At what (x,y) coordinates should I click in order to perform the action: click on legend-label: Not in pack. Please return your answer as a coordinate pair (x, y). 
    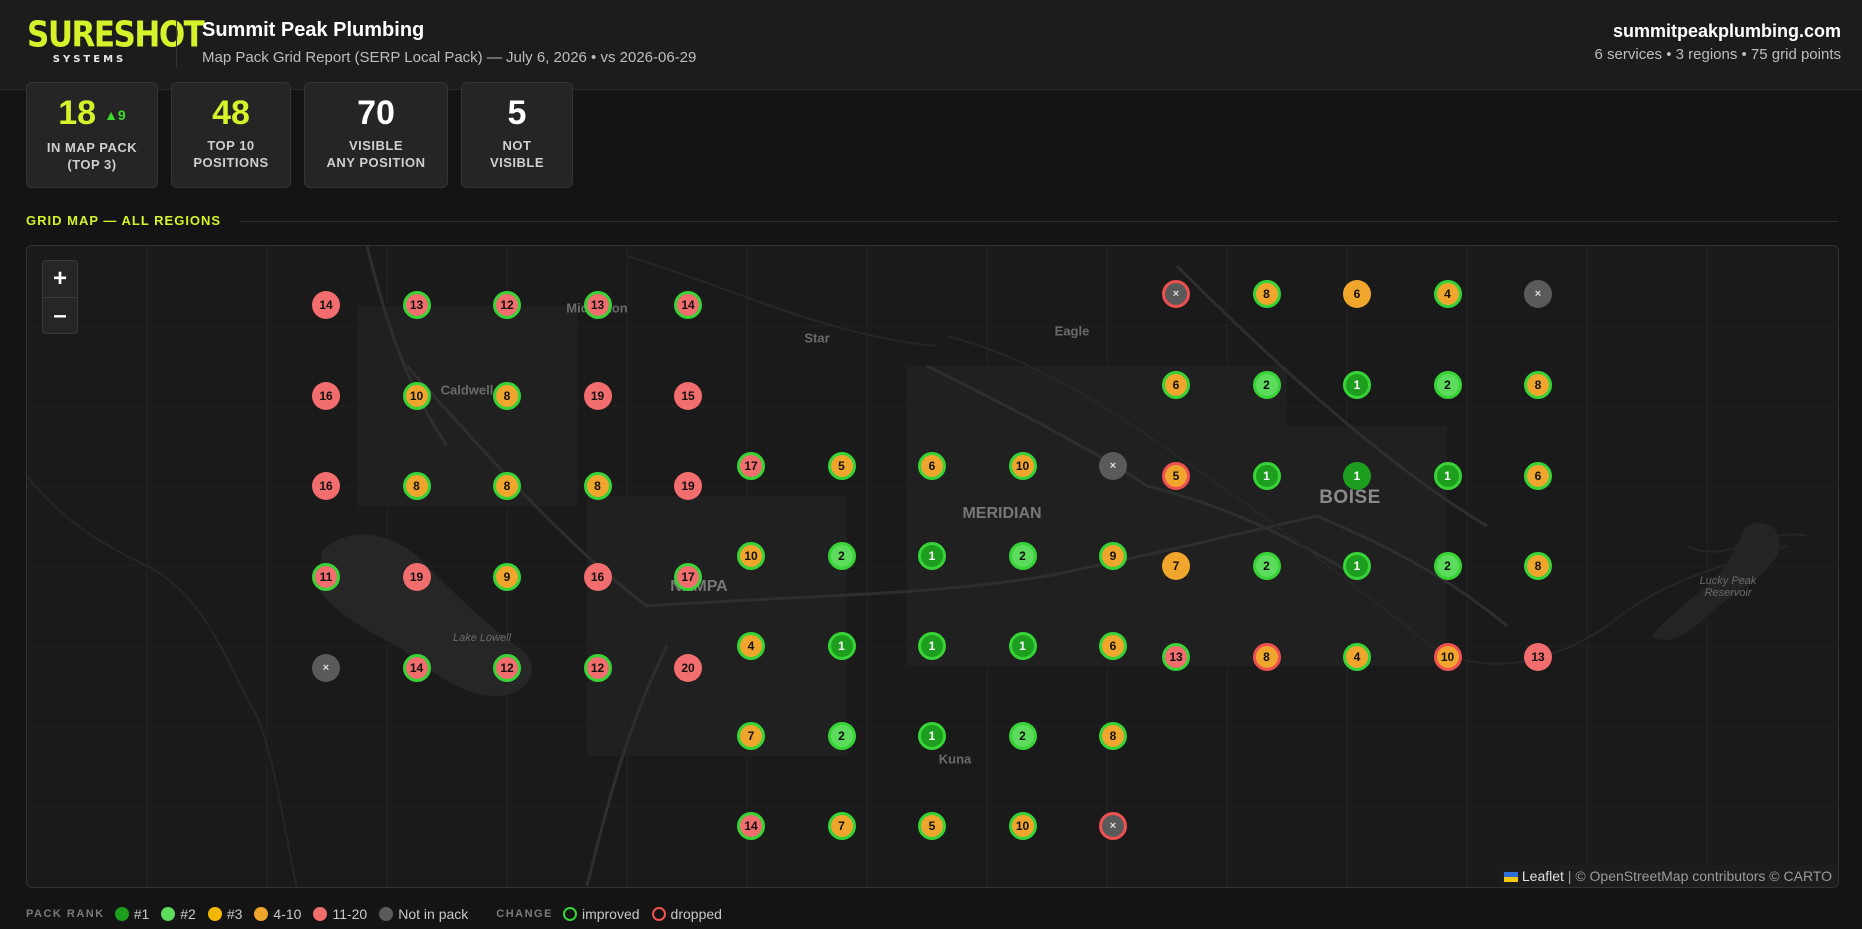
    Looking at the image, I should click on (433, 914).